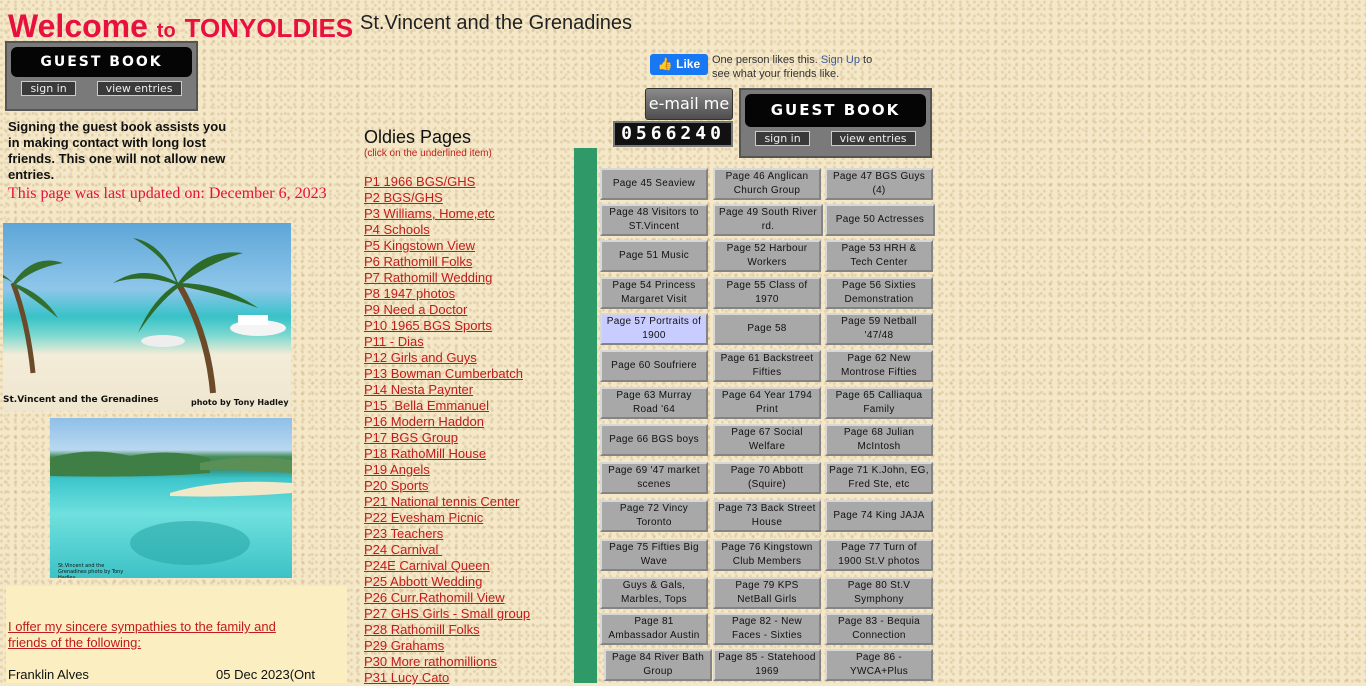 The height and width of the screenshot is (686, 1366). I want to click on oldies-page-link: P10 1965 BGS Sports, so click(428, 325).